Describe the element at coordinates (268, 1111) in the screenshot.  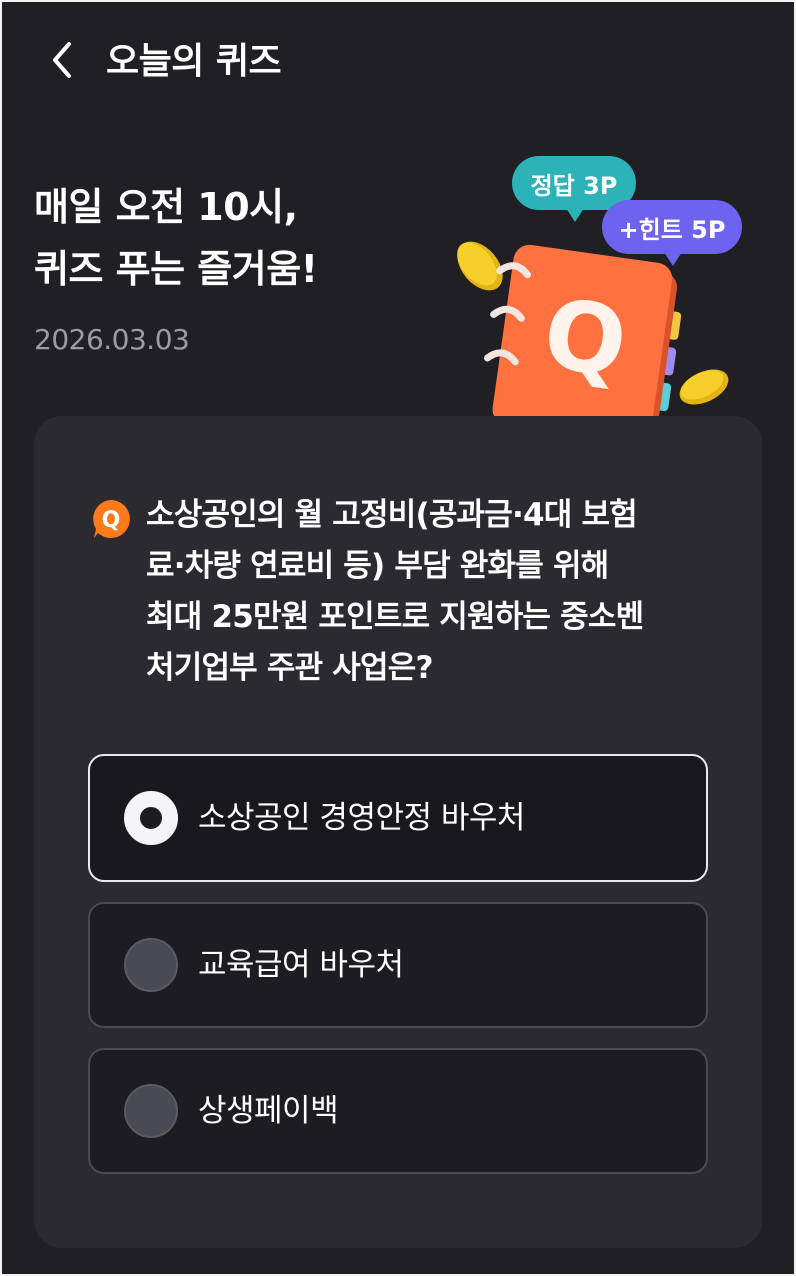
I see `answer-option-label: 상생페이백` at that location.